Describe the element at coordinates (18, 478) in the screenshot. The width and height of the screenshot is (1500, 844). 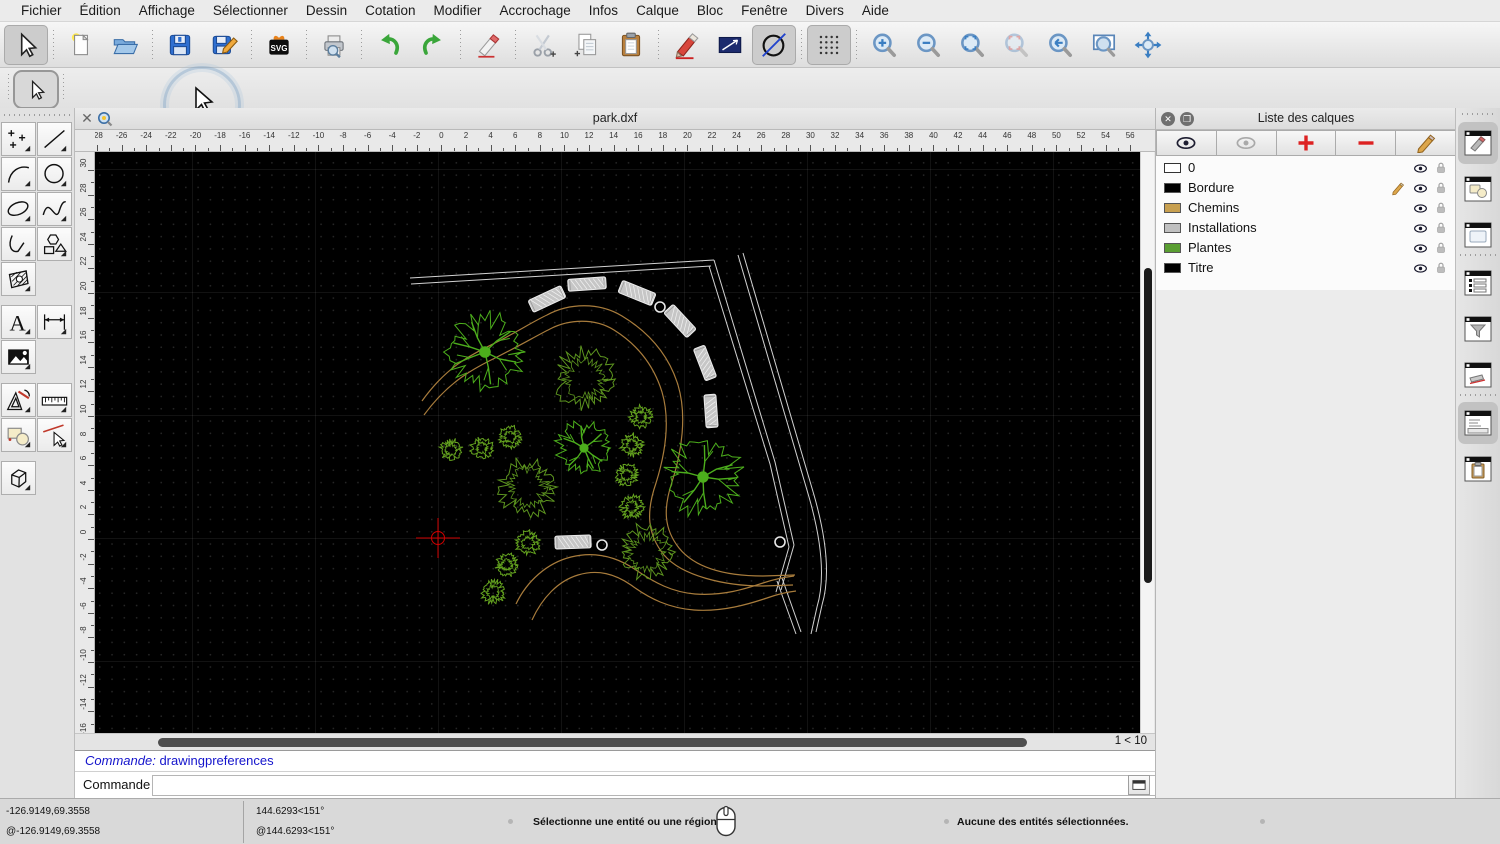
I see `cube-tool-button` at that location.